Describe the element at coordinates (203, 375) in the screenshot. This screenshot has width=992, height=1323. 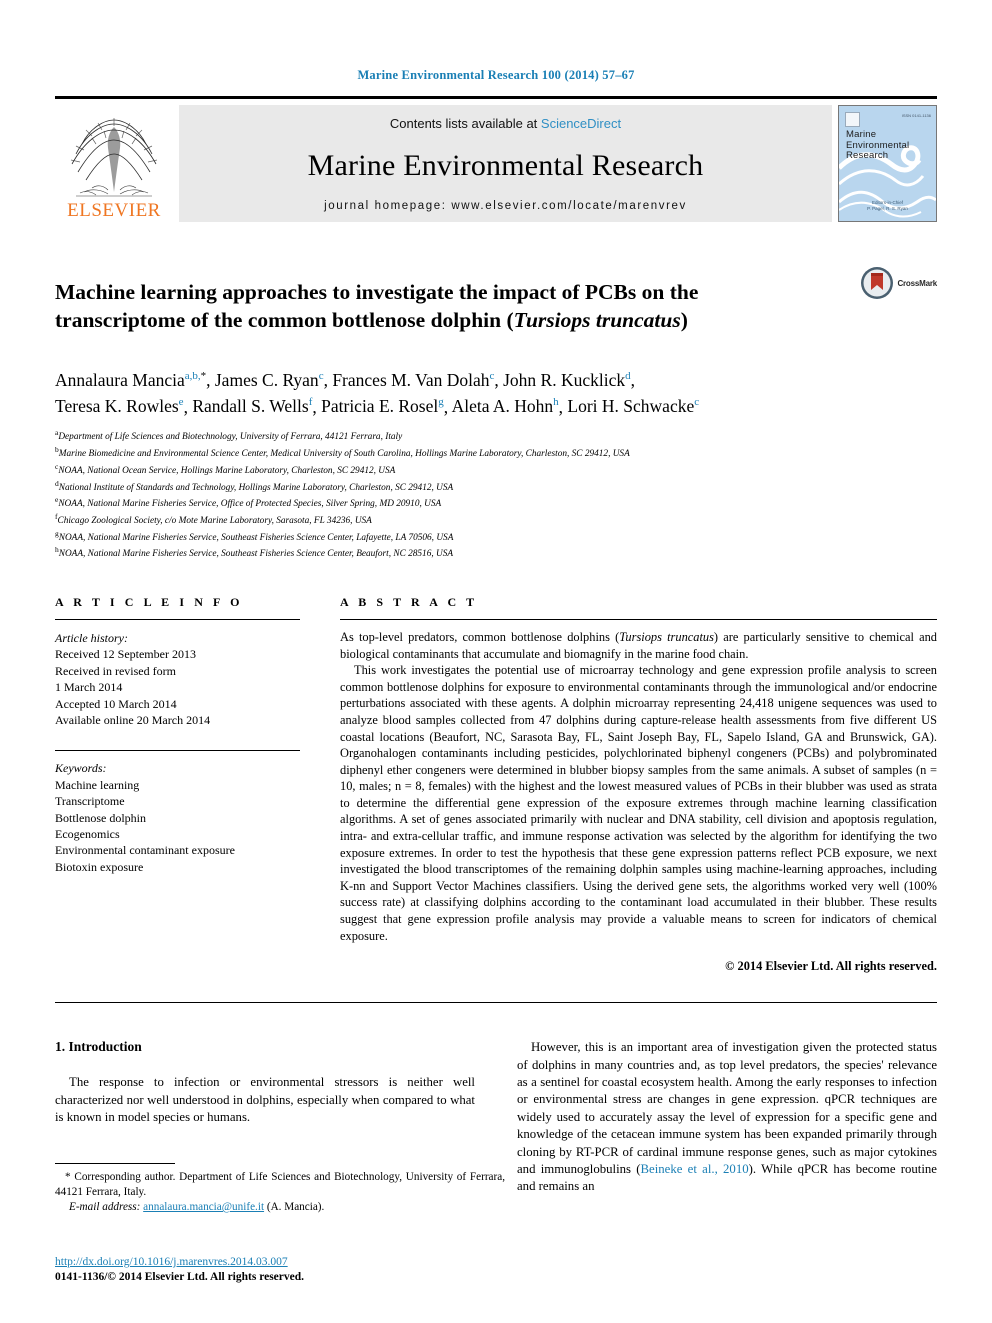
I see `corresponding-author-mark: *` at that location.